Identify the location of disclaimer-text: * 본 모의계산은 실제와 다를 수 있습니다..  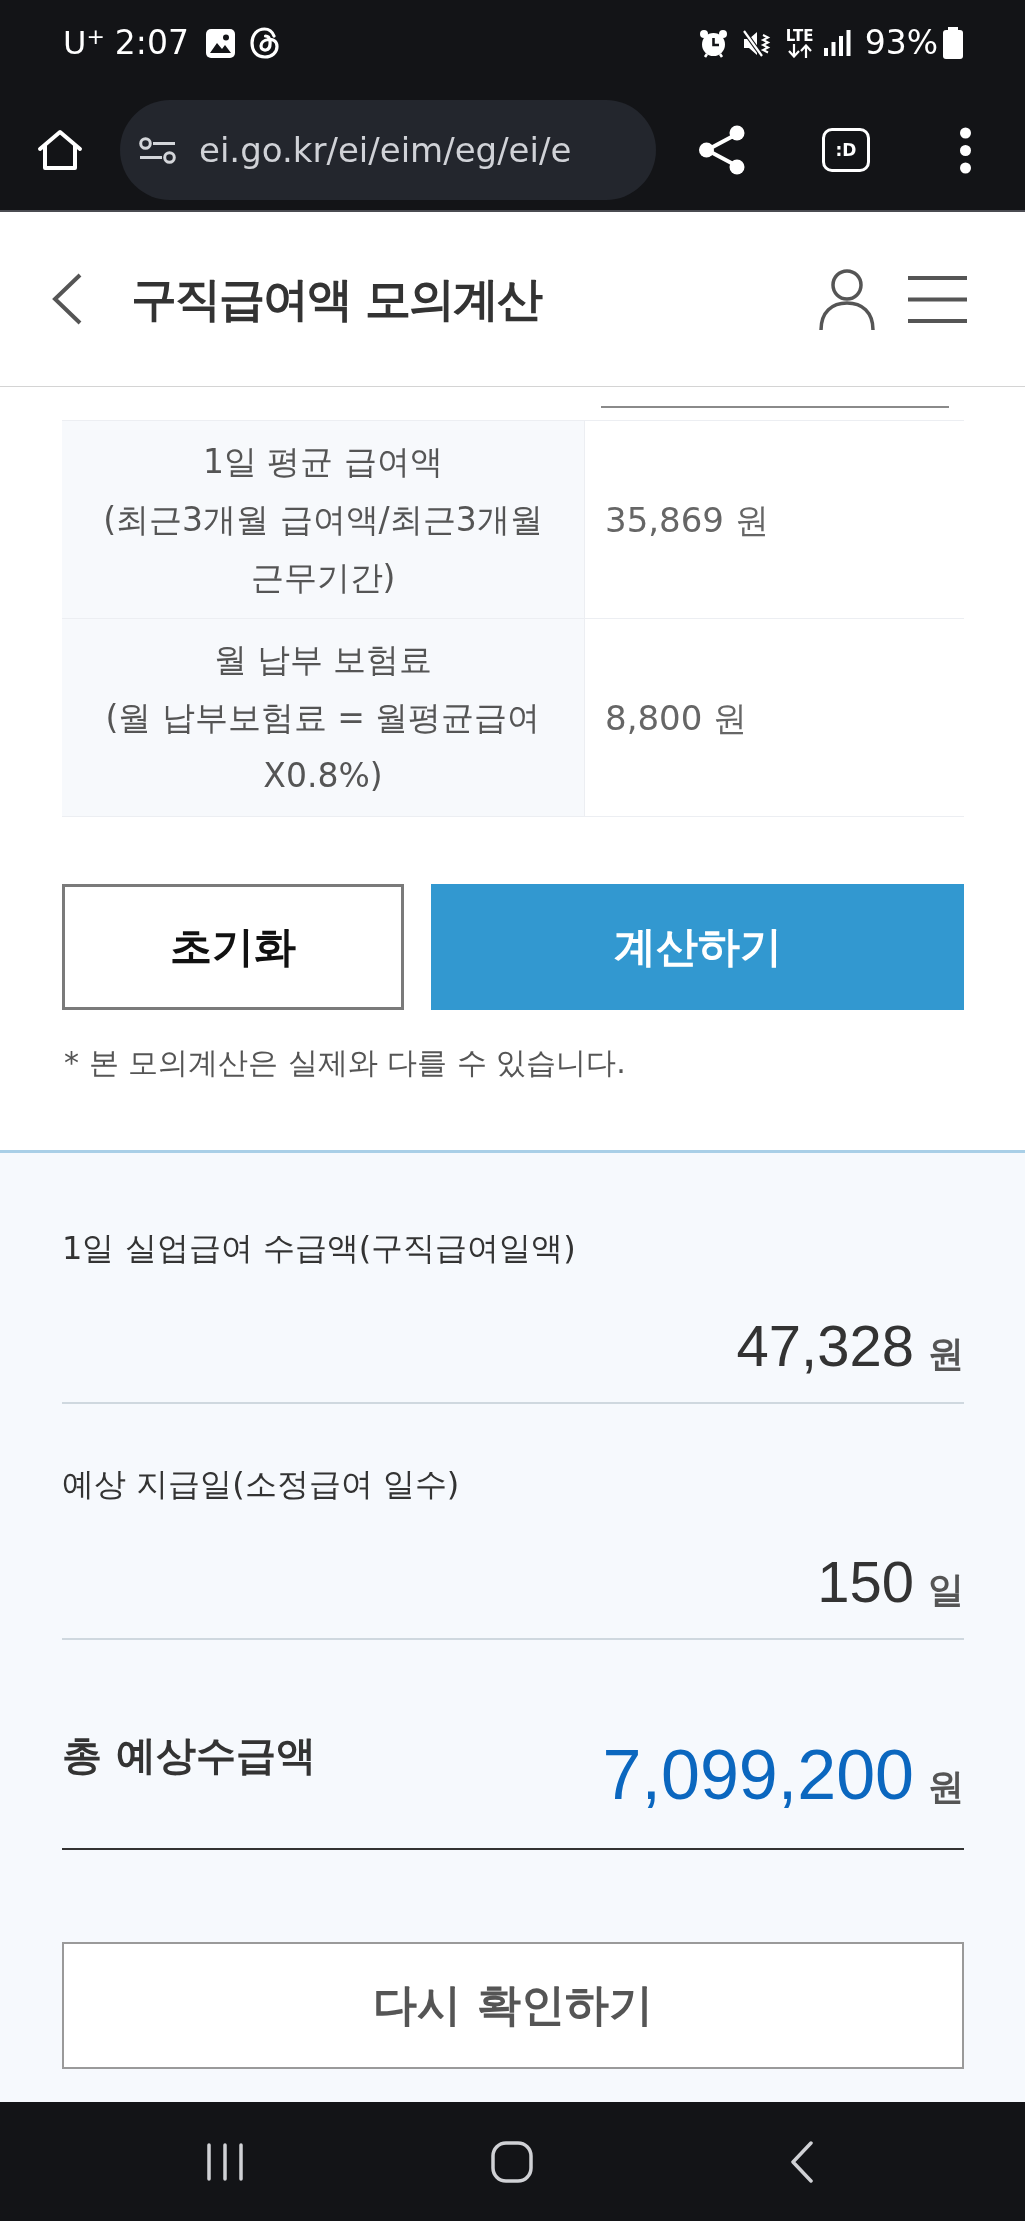
(345, 1063).